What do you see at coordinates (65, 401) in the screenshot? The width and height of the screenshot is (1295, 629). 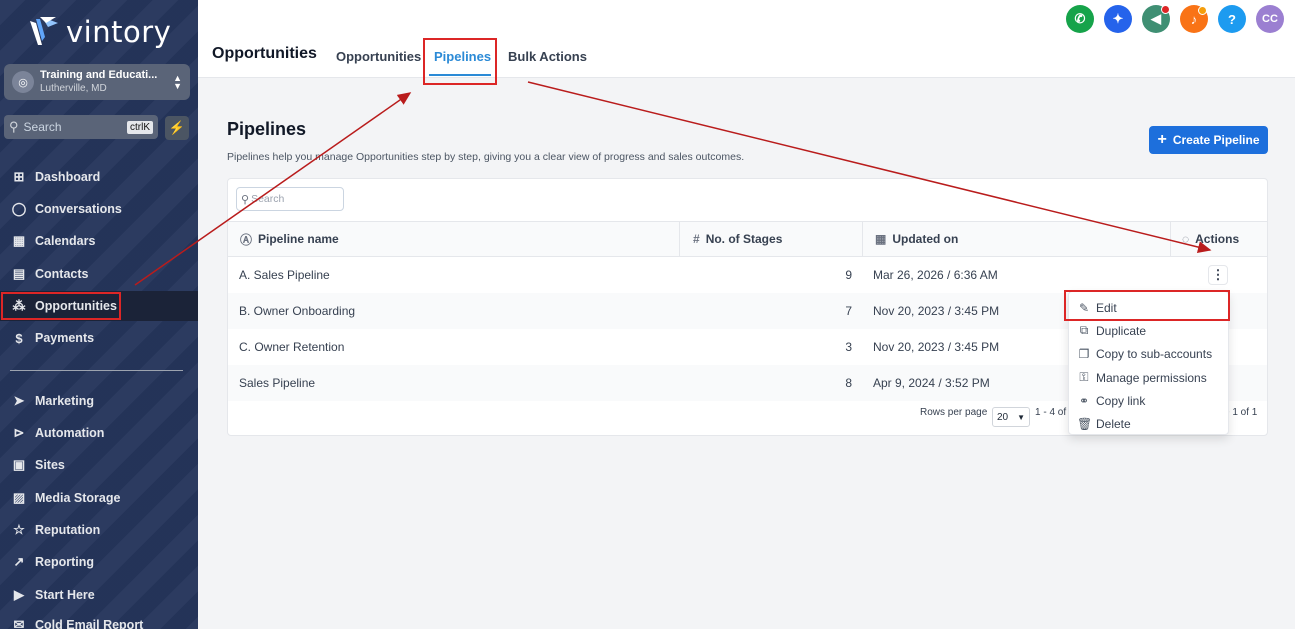 I see `sidebar-item-label: Marketing` at bounding box center [65, 401].